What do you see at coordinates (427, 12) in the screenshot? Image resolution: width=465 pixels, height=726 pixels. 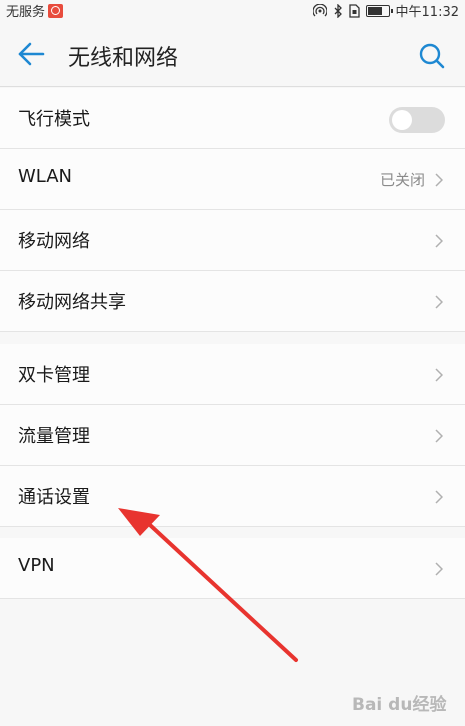 I see `clock-text: 中午11:32` at bounding box center [427, 12].